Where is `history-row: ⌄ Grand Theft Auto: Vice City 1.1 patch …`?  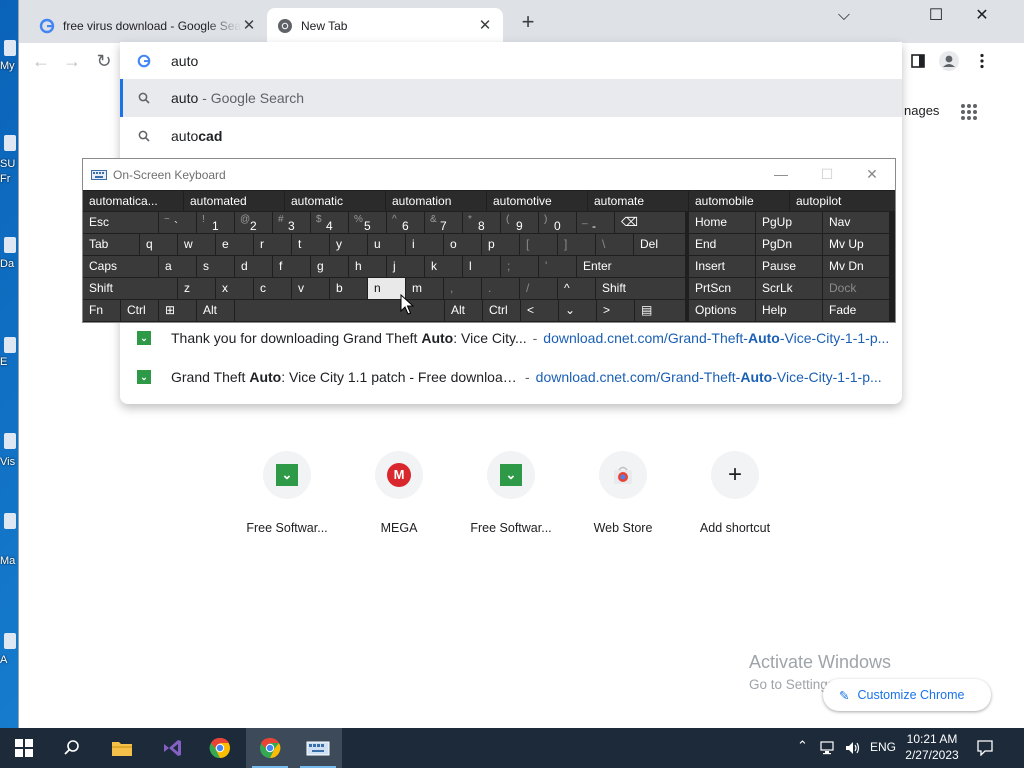
history-row: ⌄ Grand Theft Auto: Vice City 1.1 patch … is located at coordinates (511, 377).